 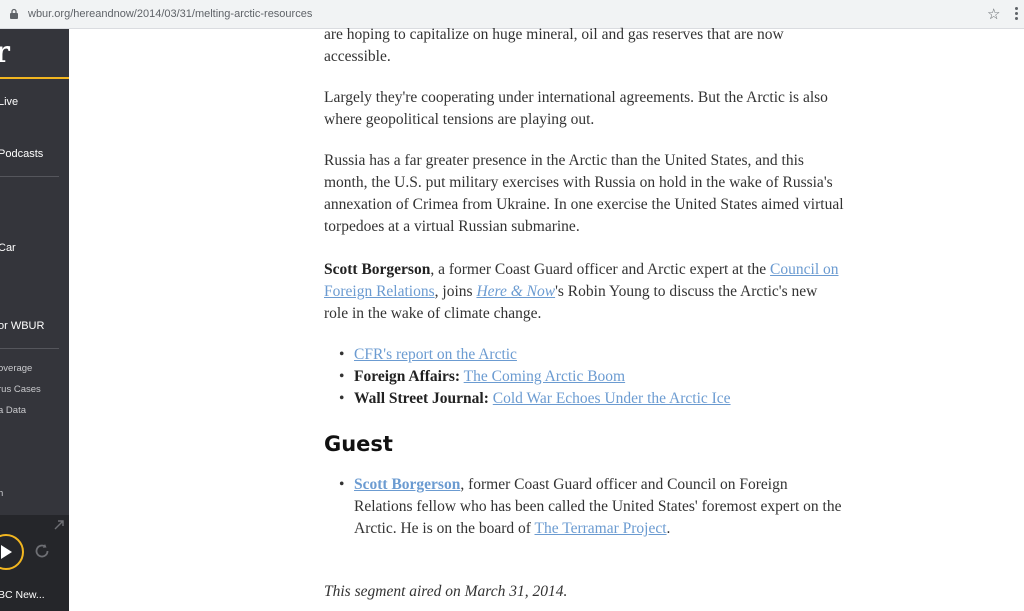 What do you see at coordinates (584, 355) in the screenshot?
I see `list-item: CFR's report on the Arctic` at bounding box center [584, 355].